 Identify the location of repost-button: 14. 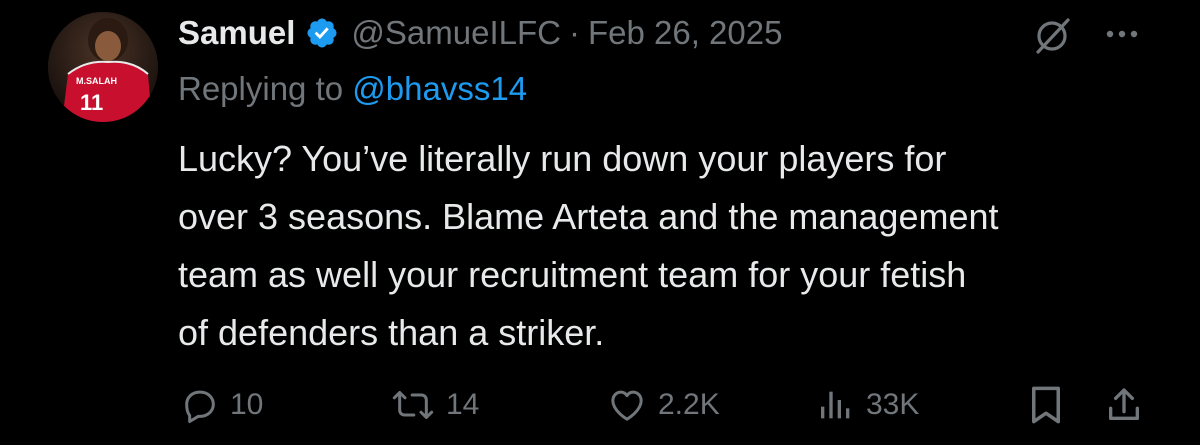
(434, 405).